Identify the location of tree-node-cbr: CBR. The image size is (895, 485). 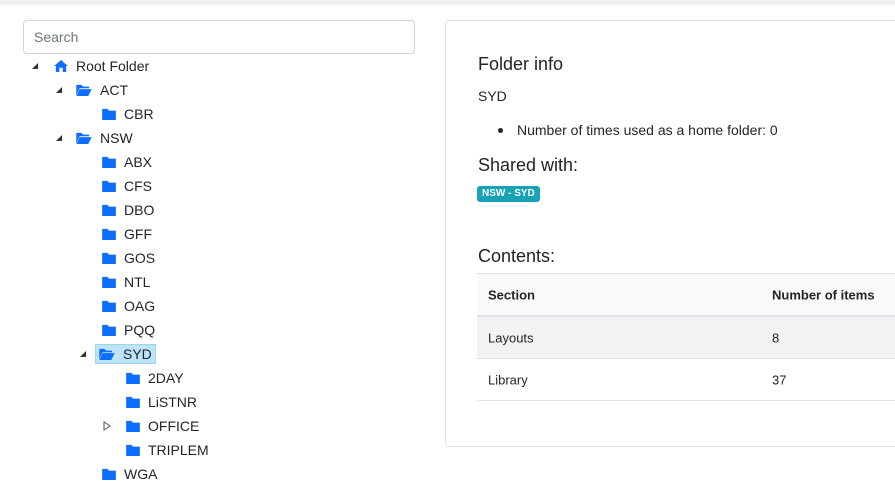
(128, 114).